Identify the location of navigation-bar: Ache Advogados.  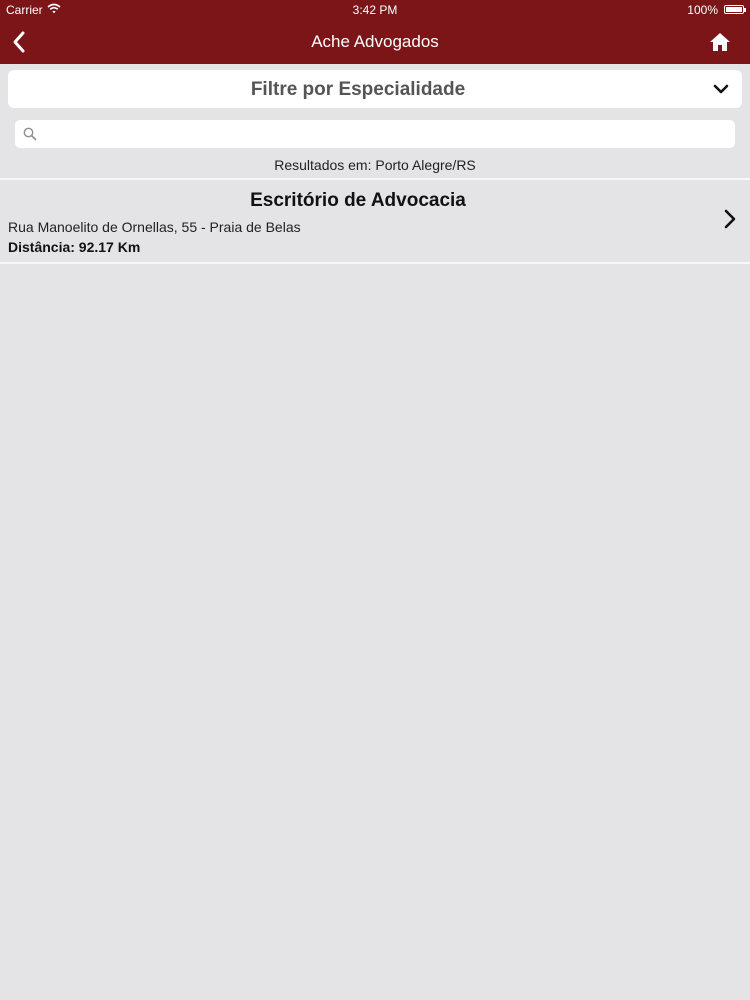
(375, 42).